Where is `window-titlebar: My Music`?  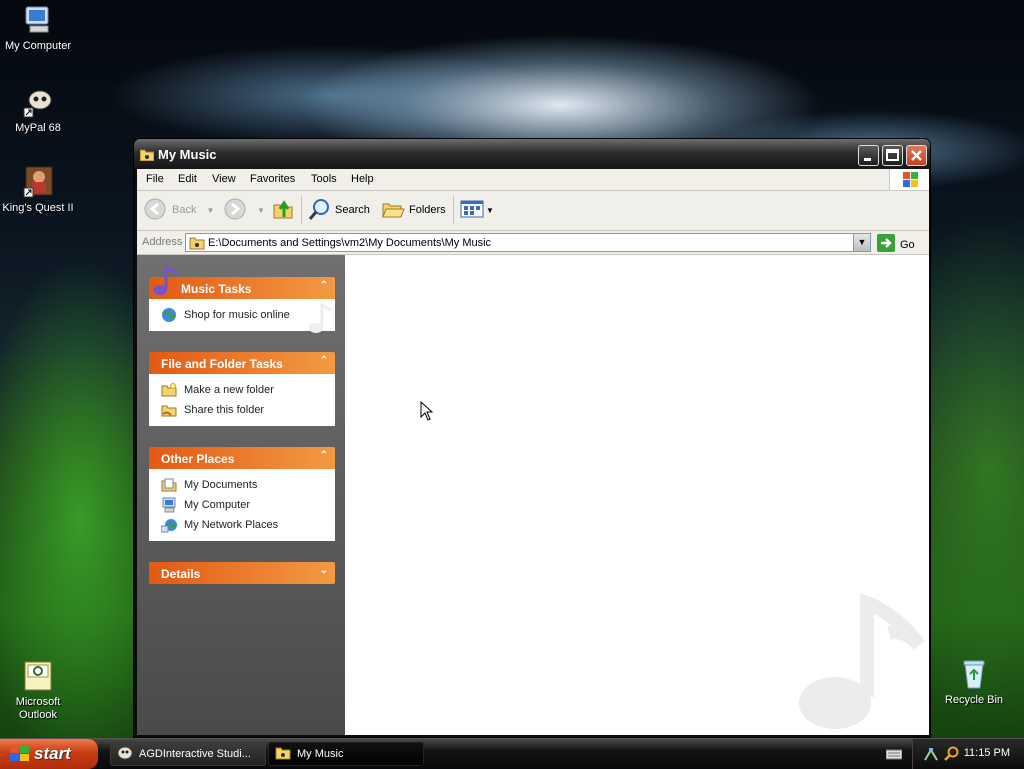 window-titlebar: My Music is located at coordinates (532, 154).